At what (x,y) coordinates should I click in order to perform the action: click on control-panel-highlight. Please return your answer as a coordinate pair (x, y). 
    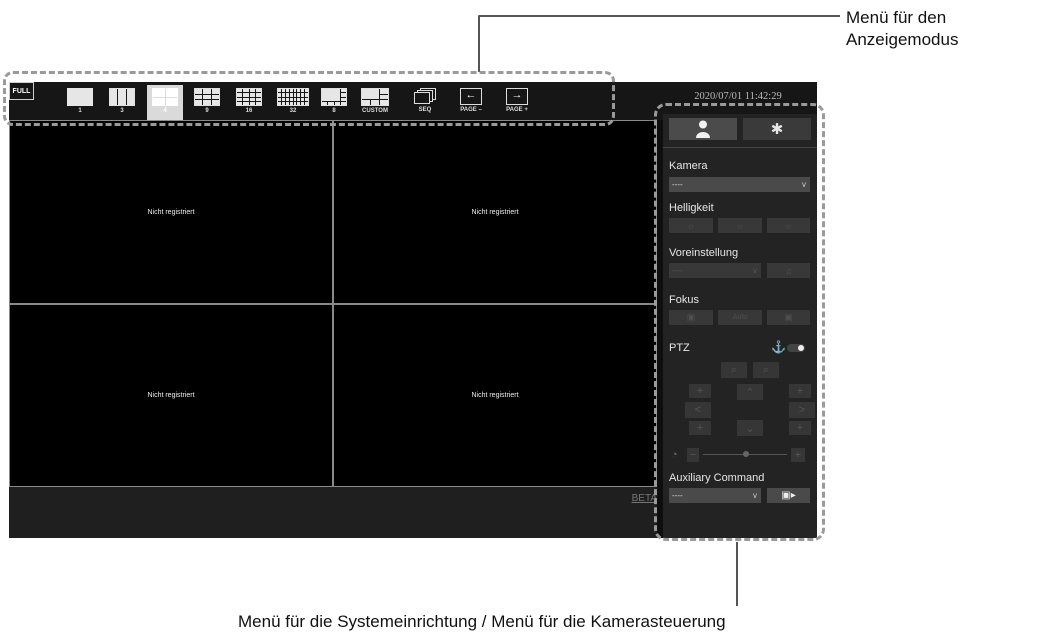
    Looking at the image, I should click on (739, 322).